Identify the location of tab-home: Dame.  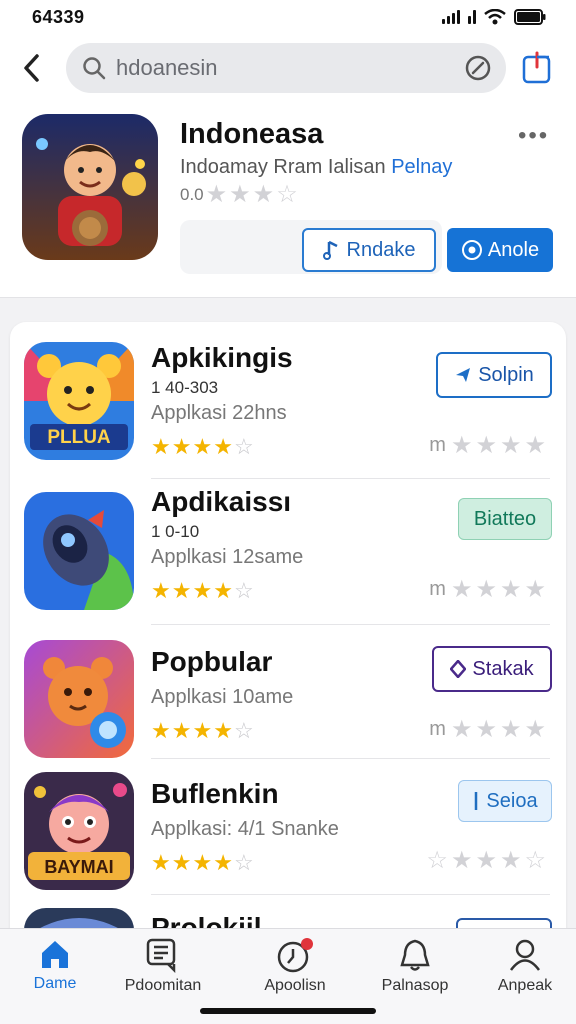
(55, 967).